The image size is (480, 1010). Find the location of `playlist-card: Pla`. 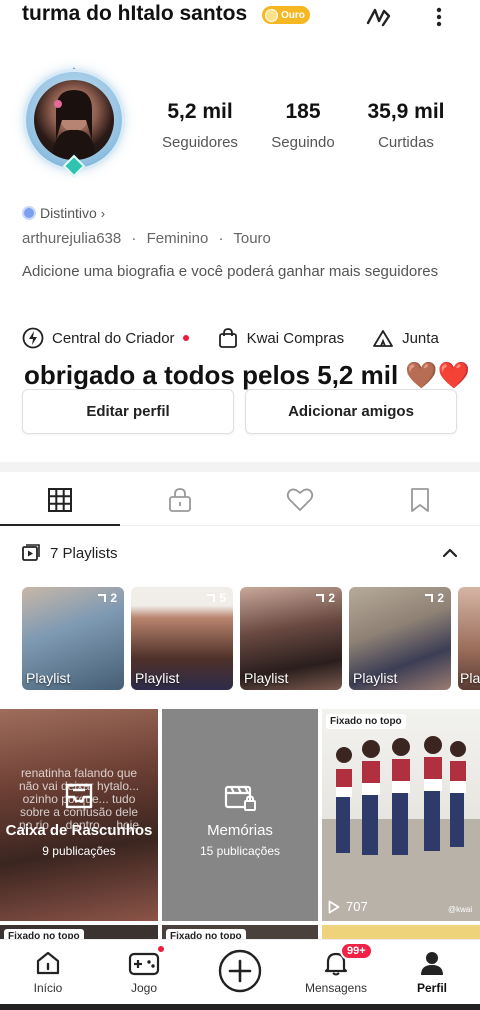

playlist-card: Pla is located at coordinates (469, 638).